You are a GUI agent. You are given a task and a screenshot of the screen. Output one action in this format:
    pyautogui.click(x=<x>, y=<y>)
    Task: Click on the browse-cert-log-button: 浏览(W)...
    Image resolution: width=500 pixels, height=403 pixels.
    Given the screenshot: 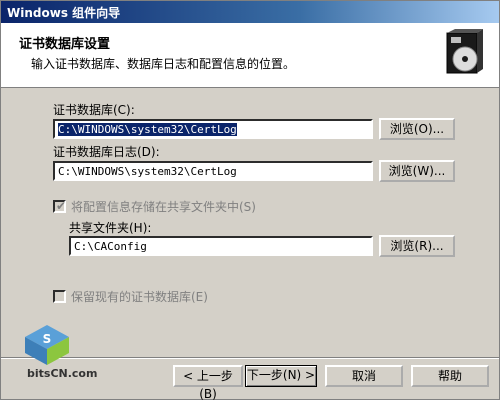 What is the action you would take?
    pyautogui.click(x=417, y=171)
    